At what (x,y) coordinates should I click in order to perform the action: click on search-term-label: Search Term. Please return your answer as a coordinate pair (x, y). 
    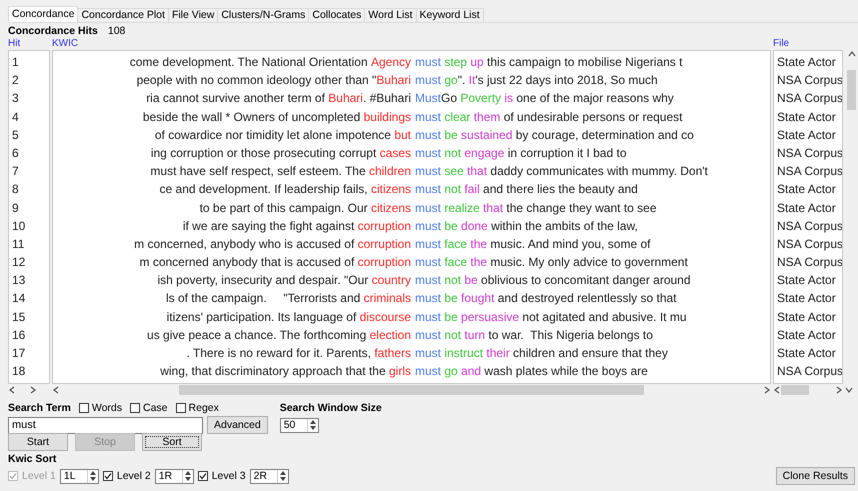
    Looking at the image, I should click on (39, 408).